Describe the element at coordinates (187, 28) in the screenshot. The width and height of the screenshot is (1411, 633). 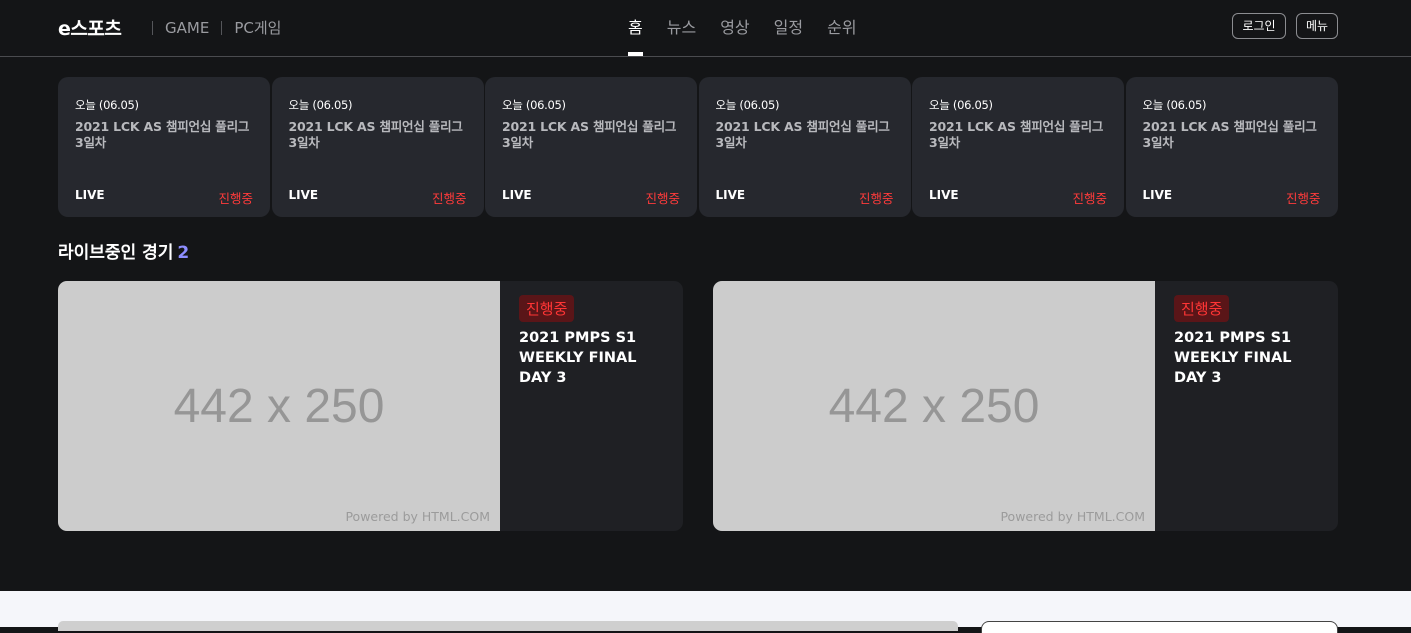
I see `category-link-game: GAME` at that location.